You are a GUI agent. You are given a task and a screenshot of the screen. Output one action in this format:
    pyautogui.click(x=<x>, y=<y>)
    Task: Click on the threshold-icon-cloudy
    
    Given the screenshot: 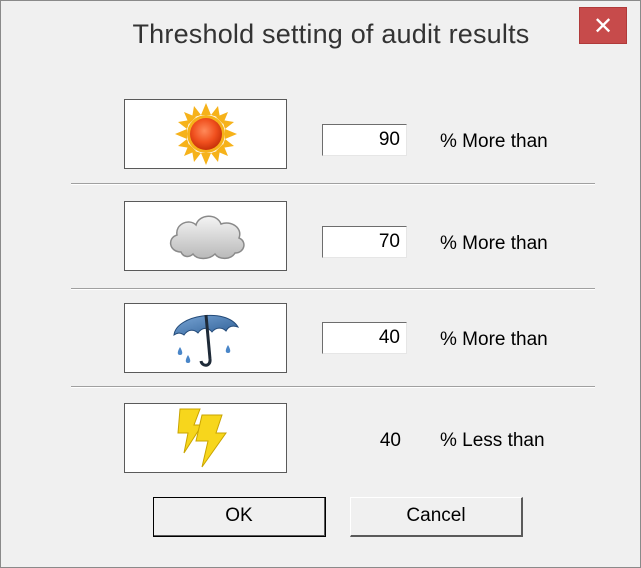 What is the action you would take?
    pyautogui.click(x=205, y=236)
    